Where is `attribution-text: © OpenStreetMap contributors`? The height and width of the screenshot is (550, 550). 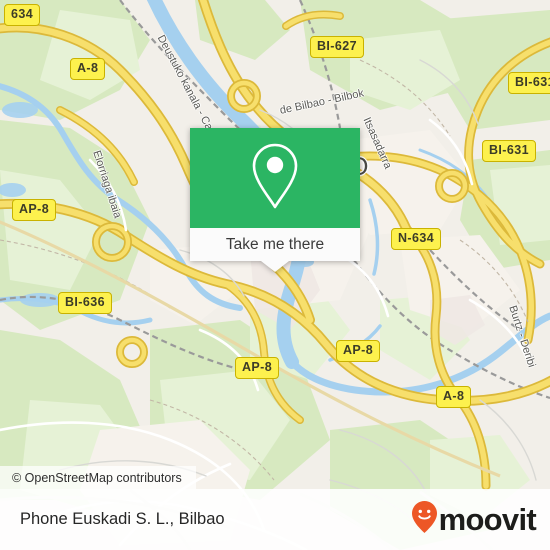 attribution-text: © OpenStreetMap contributors is located at coordinates (97, 477).